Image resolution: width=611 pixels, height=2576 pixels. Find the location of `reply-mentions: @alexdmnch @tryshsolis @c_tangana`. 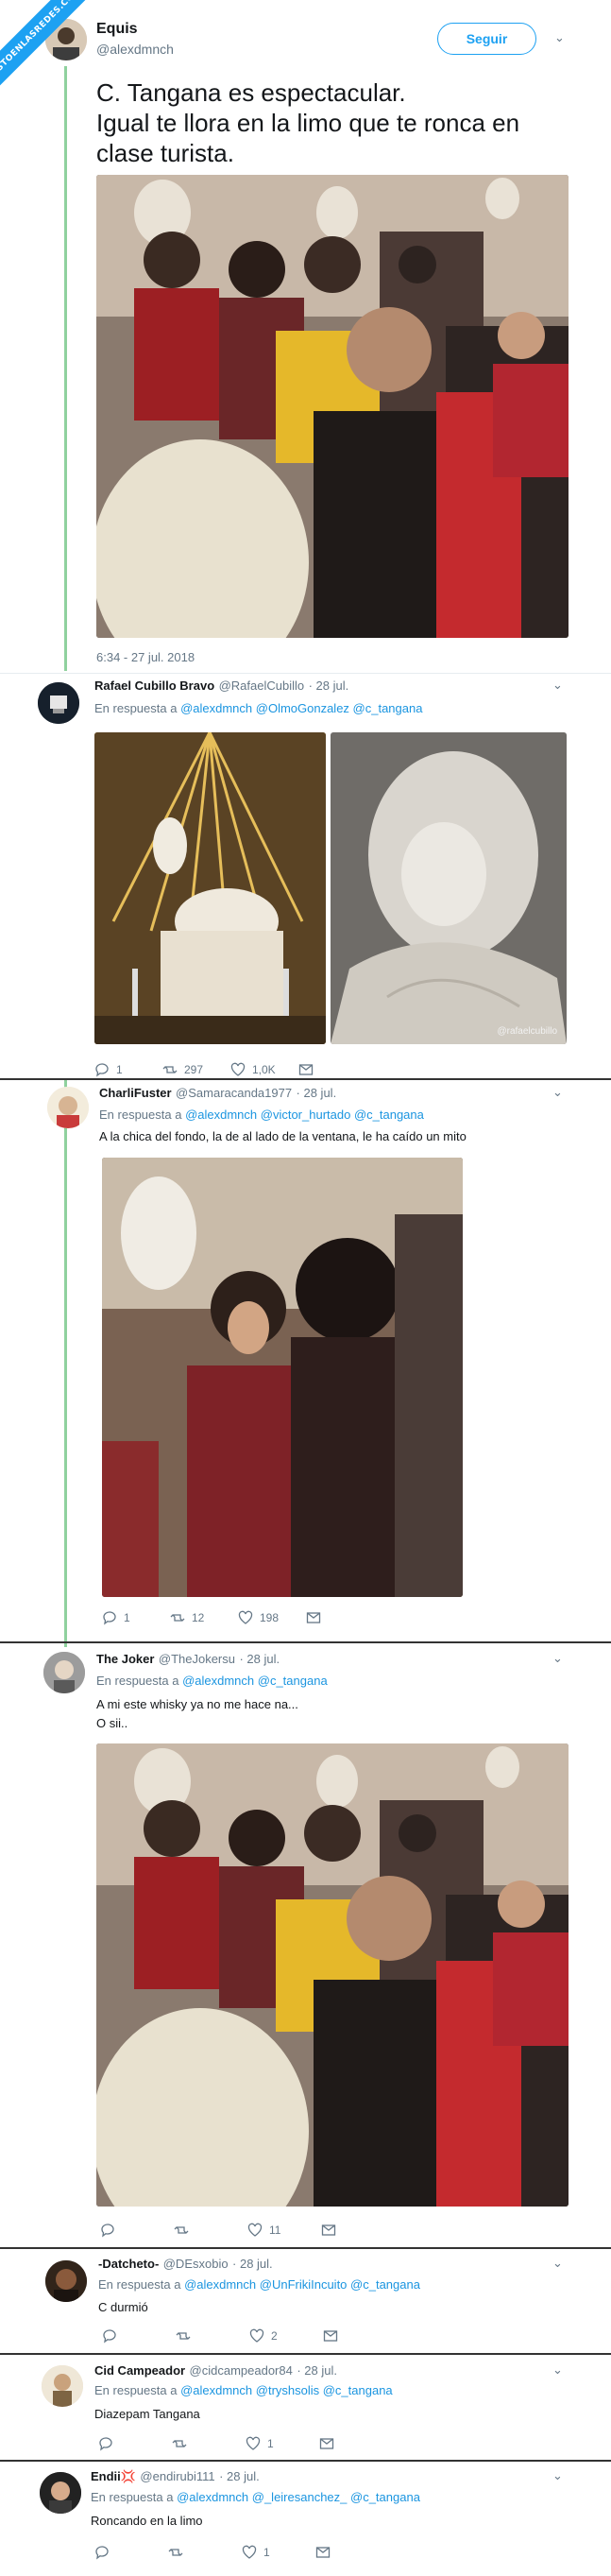

reply-mentions: @alexdmnch @tryshsolis @c_tangana is located at coordinates (286, 2390).